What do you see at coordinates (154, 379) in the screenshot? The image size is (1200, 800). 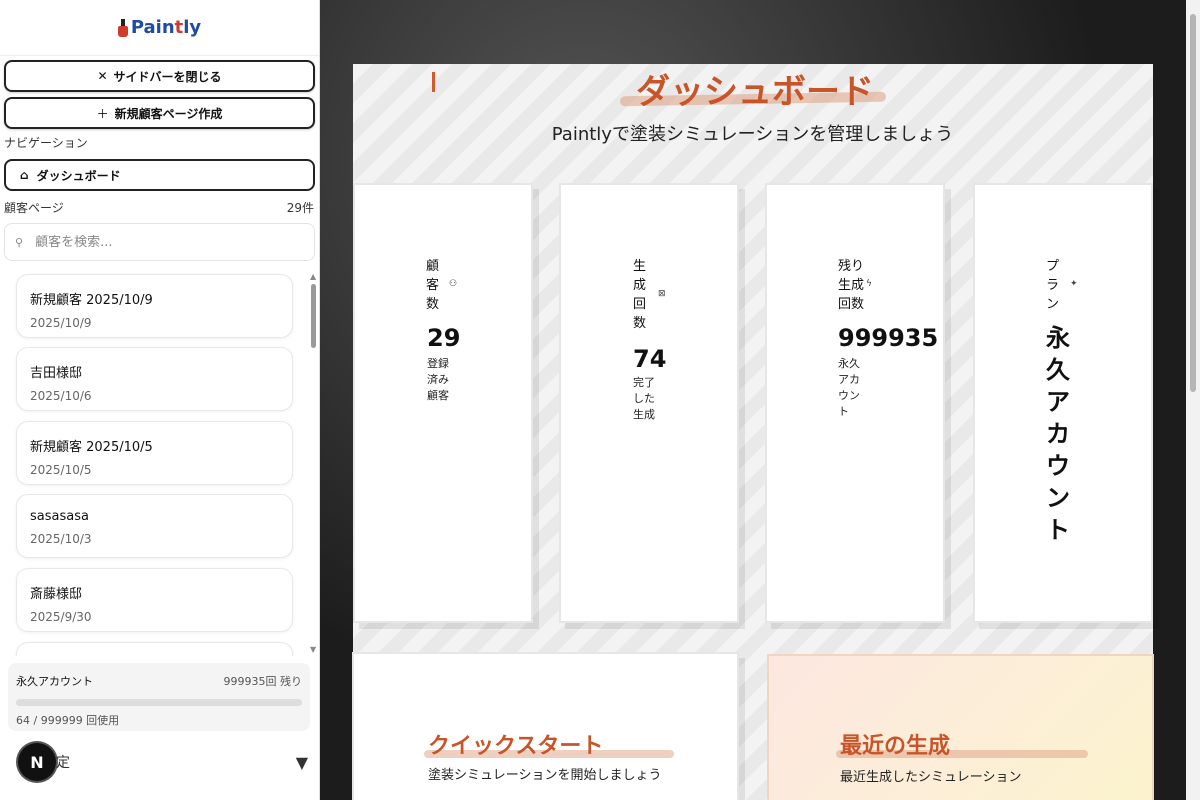 I see `list-item: 吉田様邸 2025/10/6` at bounding box center [154, 379].